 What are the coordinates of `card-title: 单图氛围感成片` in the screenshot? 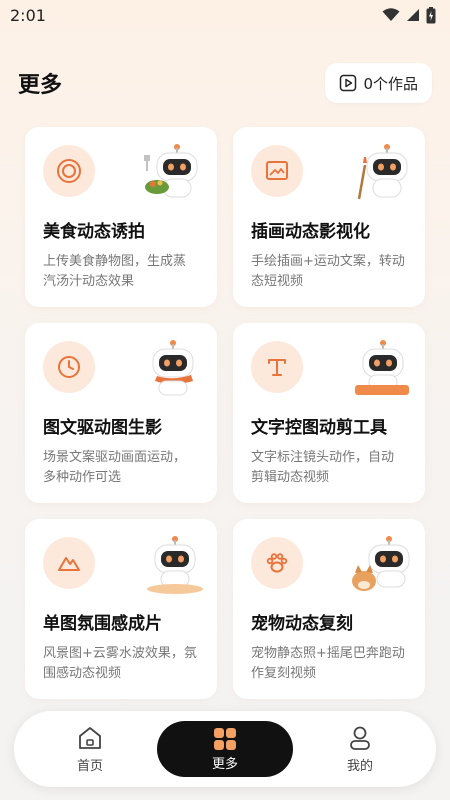 It's located at (102, 624).